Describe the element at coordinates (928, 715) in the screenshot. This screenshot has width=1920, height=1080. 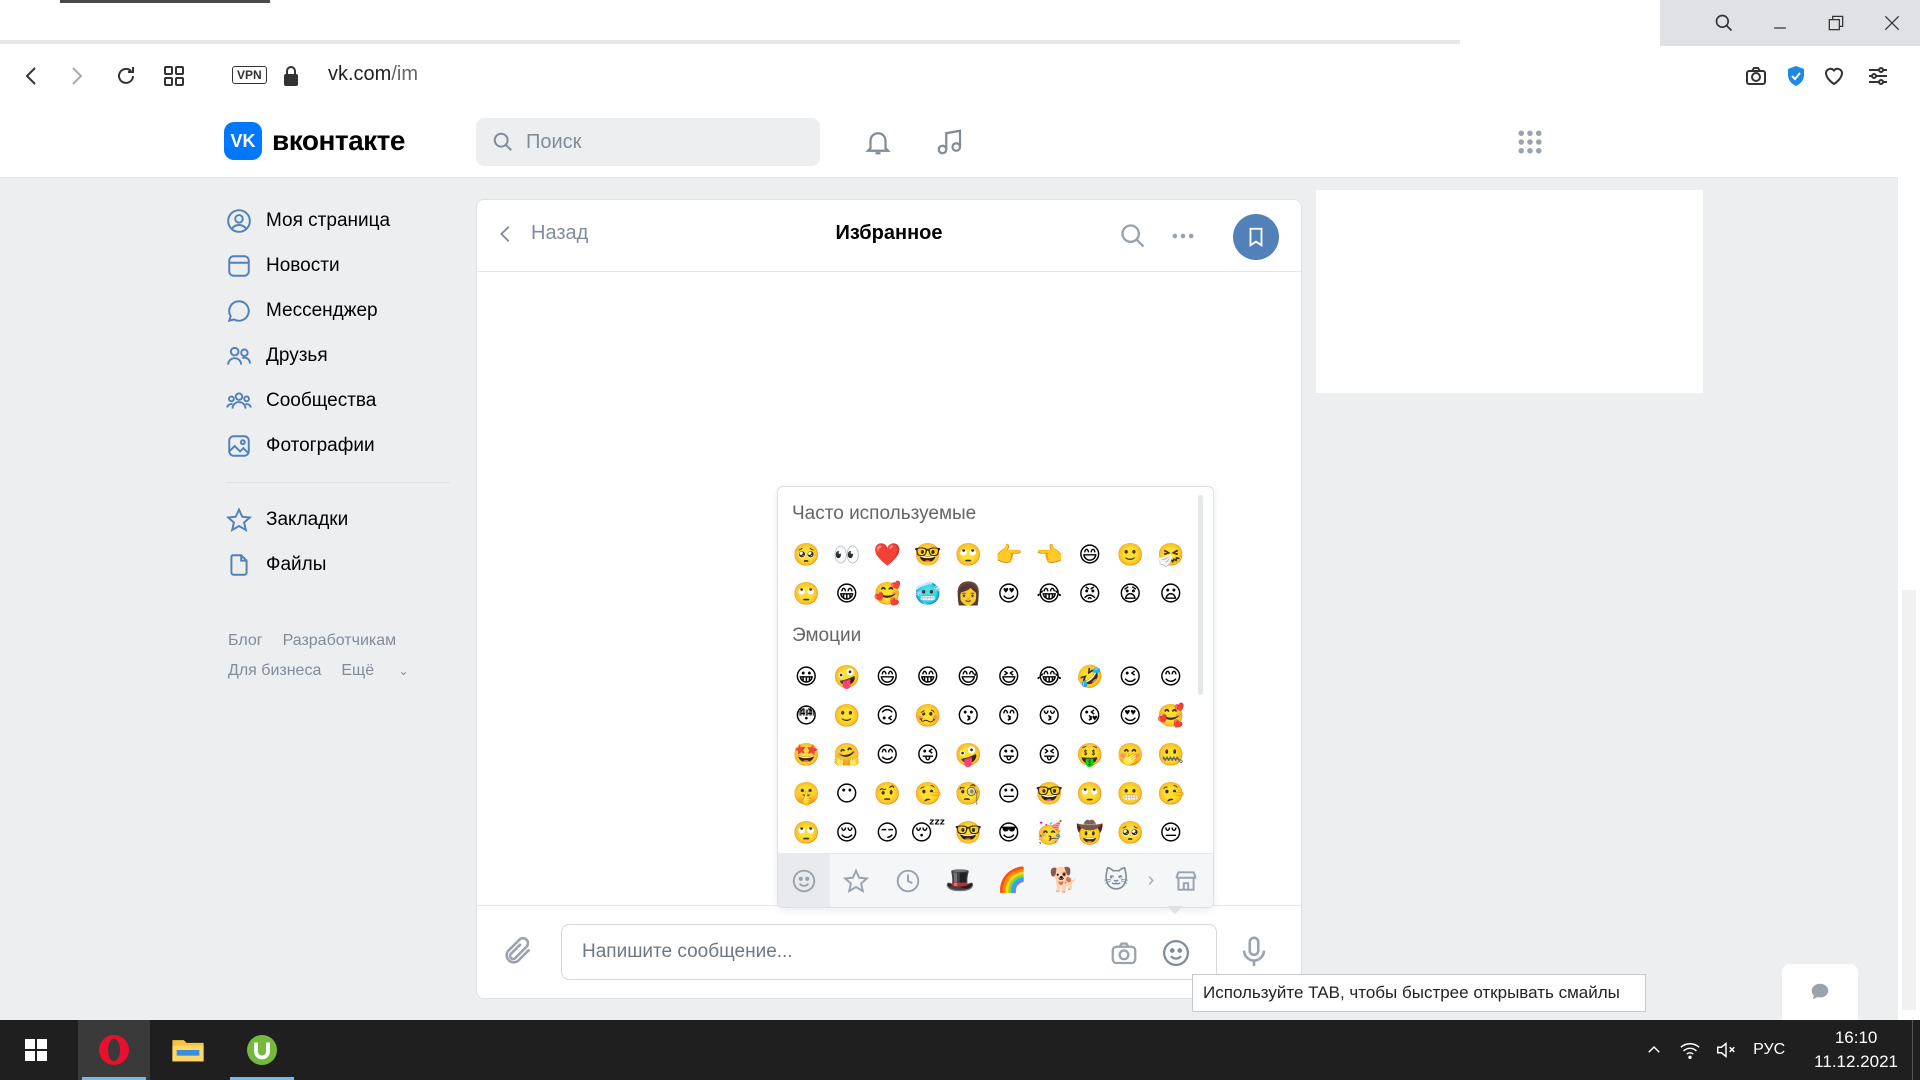
I see `emoji-item: 🥴` at that location.